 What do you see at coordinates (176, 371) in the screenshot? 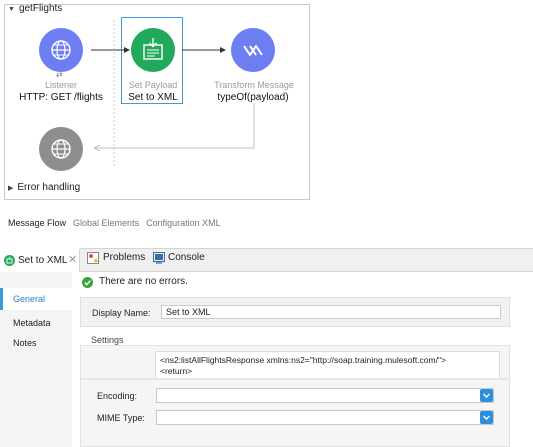
I see `value-line-2: <return>` at bounding box center [176, 371].